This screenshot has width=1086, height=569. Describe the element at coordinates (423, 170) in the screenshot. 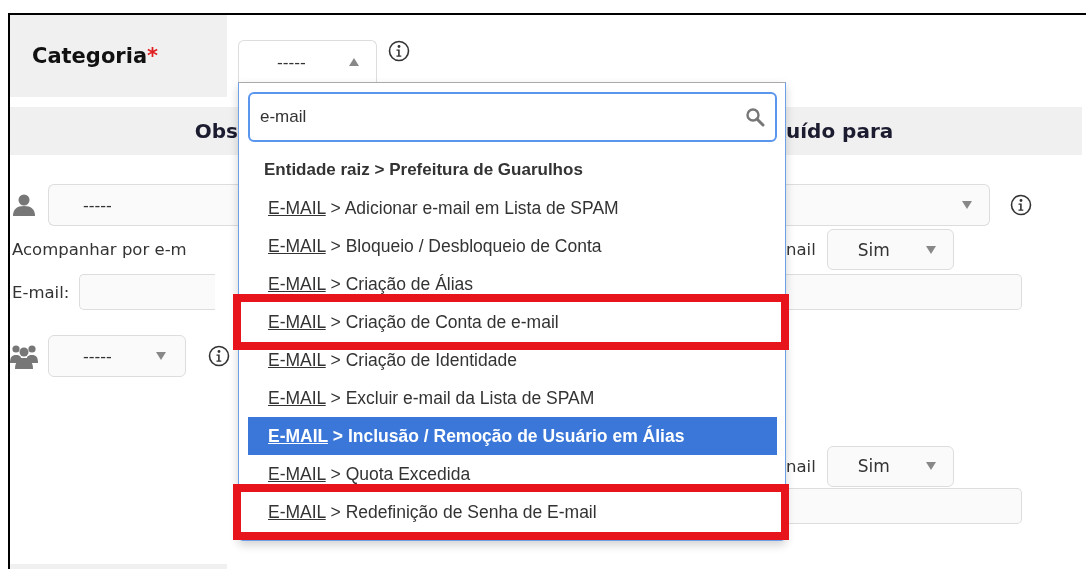

I see `group-heading: Entidade raiz > Prefeitura de Guarulhos` at that location.